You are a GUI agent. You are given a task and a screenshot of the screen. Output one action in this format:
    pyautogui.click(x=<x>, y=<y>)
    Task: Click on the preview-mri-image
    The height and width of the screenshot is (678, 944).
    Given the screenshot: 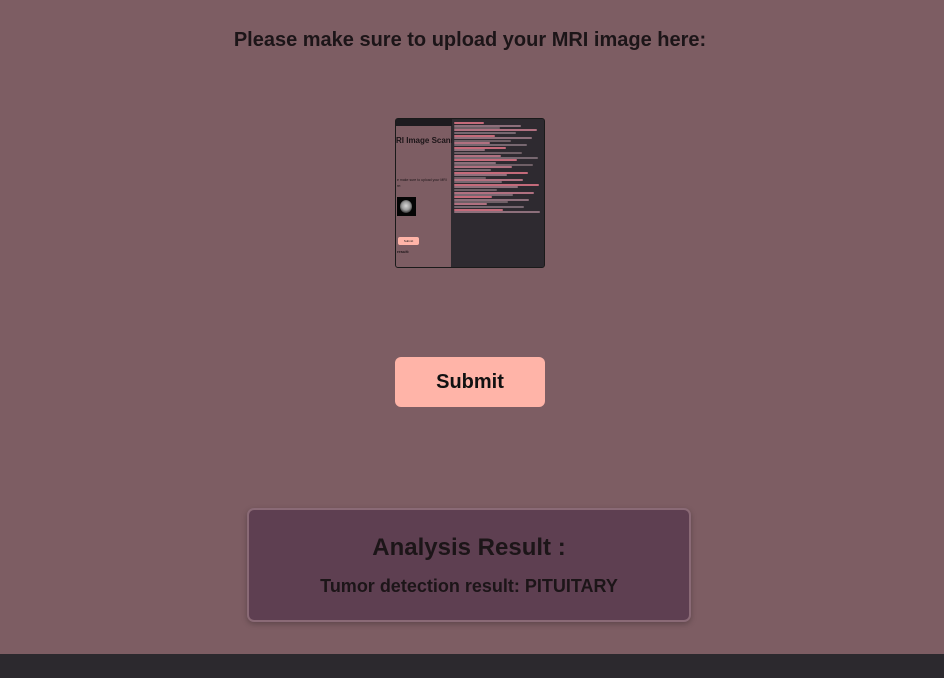 What is the action you would take?
    pyautogui.click(x=406, y=206)
    